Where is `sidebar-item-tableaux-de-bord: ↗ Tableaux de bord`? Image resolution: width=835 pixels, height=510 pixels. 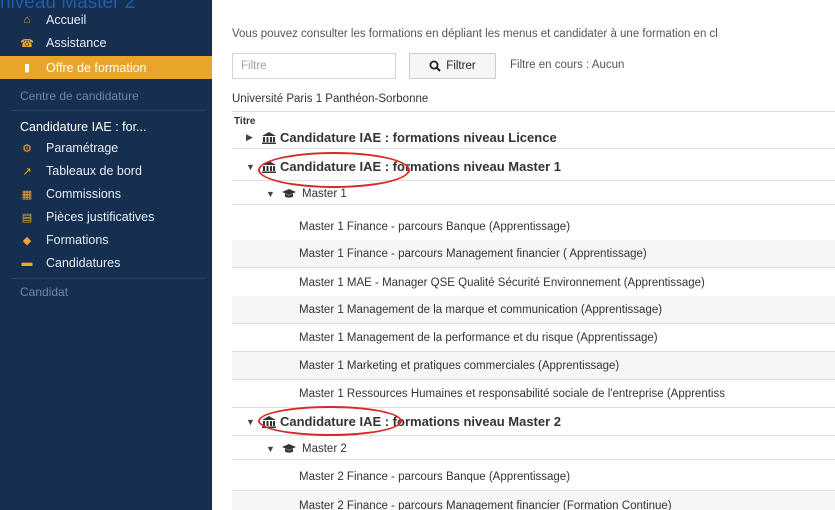
sidebar-item-tableaux-de-bord: ↗ Tableaux de bord is located at coordinates (106, 171).